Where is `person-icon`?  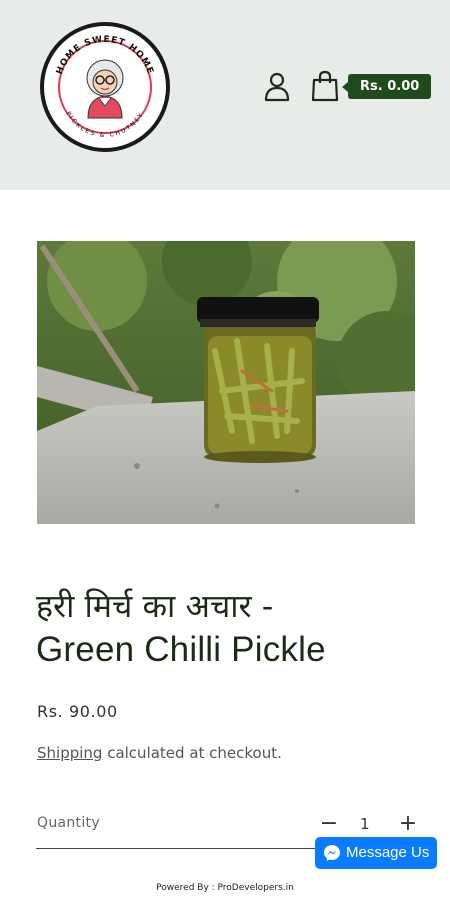 person-icon is located at coordinates (277, 86).